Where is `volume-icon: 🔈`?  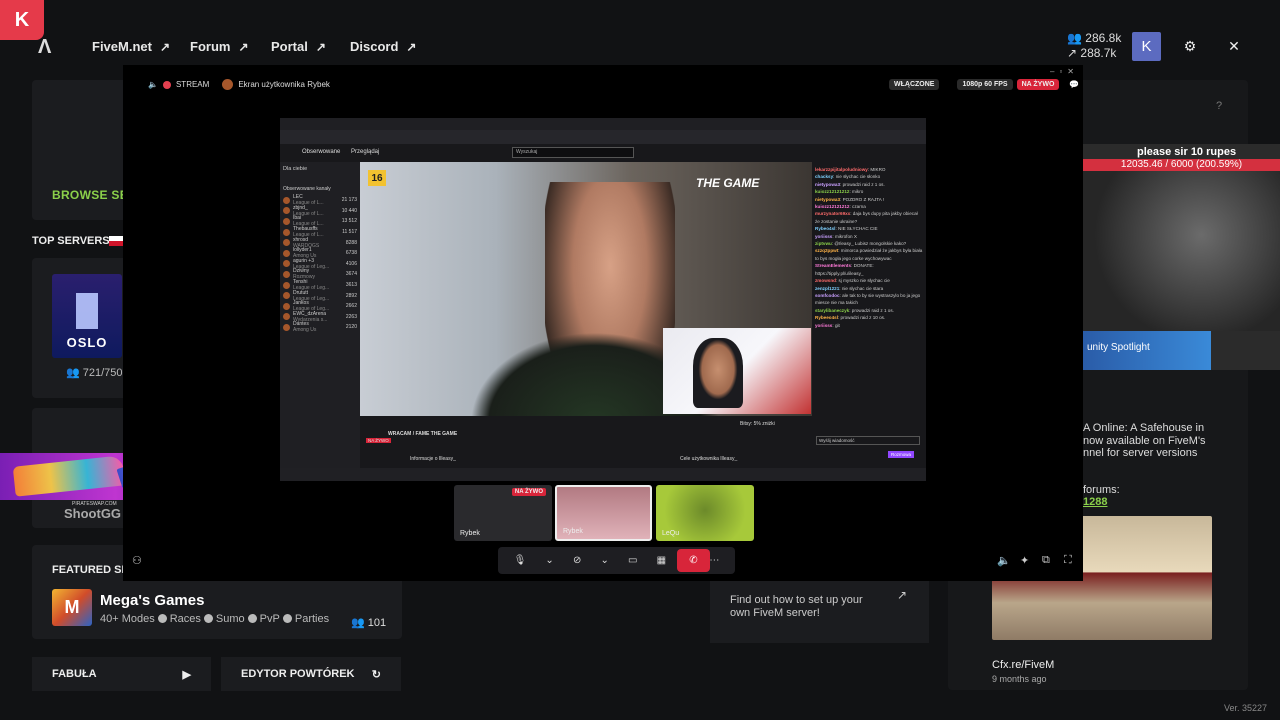
volume-icon: 🔈 is located at coordinates (1004, 560).